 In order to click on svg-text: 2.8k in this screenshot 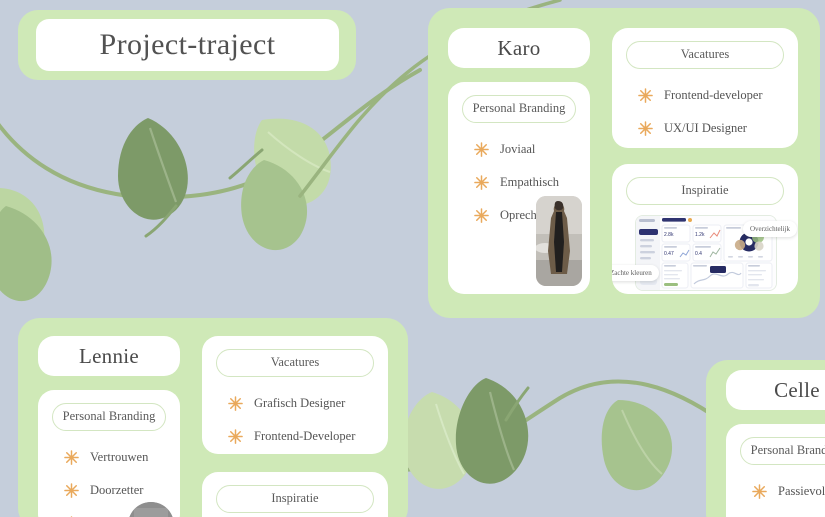, I will do `click(669, 235)`.